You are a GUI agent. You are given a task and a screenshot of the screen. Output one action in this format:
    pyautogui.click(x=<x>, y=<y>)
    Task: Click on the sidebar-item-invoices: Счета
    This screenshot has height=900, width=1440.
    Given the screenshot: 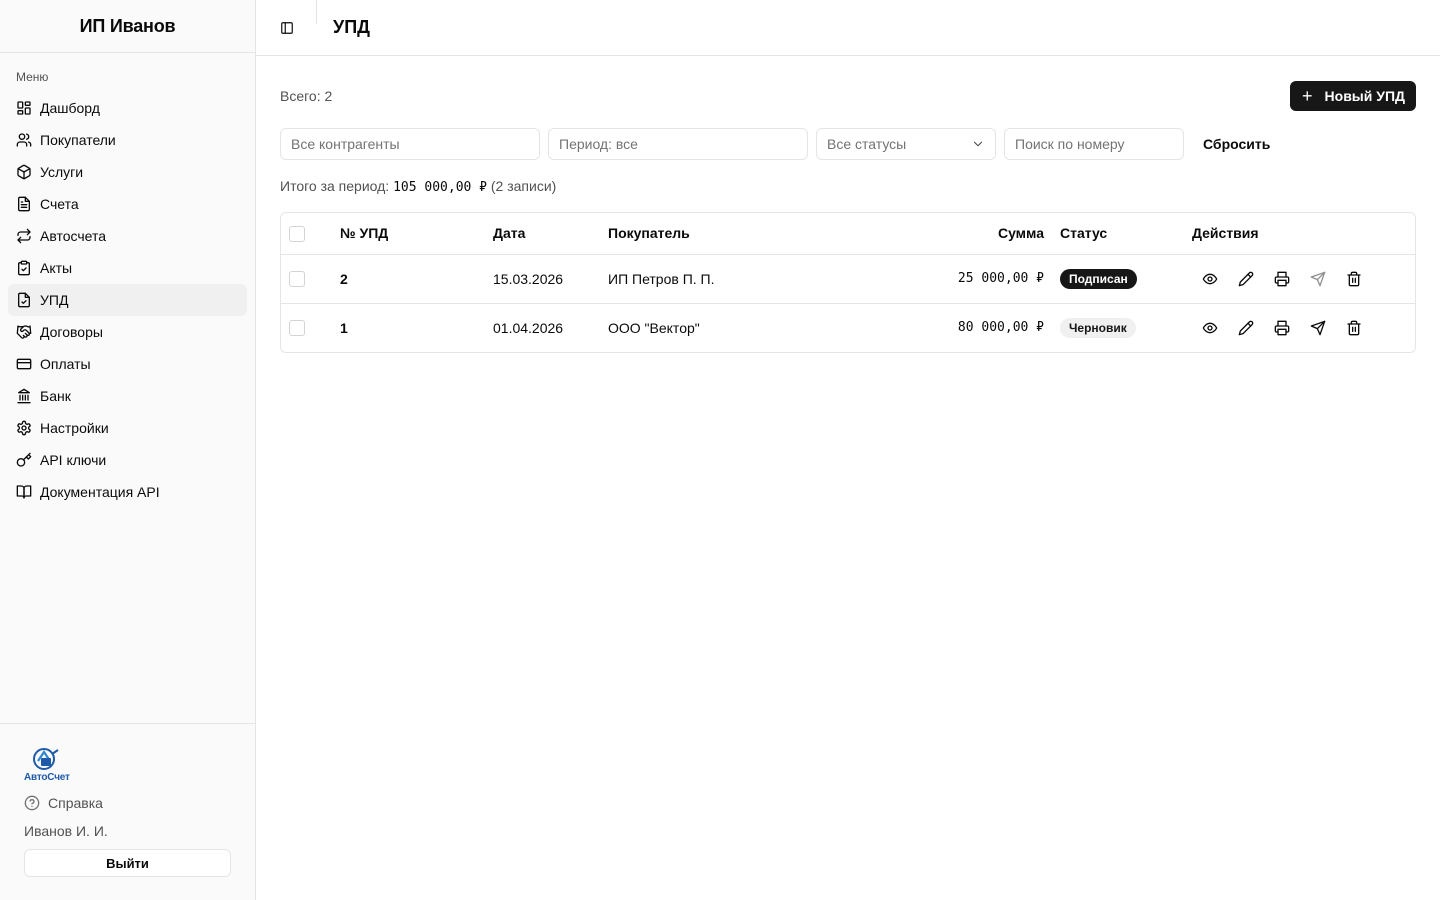 What is the action you would take?
    pyautogui.click(x=127, y=204)
    